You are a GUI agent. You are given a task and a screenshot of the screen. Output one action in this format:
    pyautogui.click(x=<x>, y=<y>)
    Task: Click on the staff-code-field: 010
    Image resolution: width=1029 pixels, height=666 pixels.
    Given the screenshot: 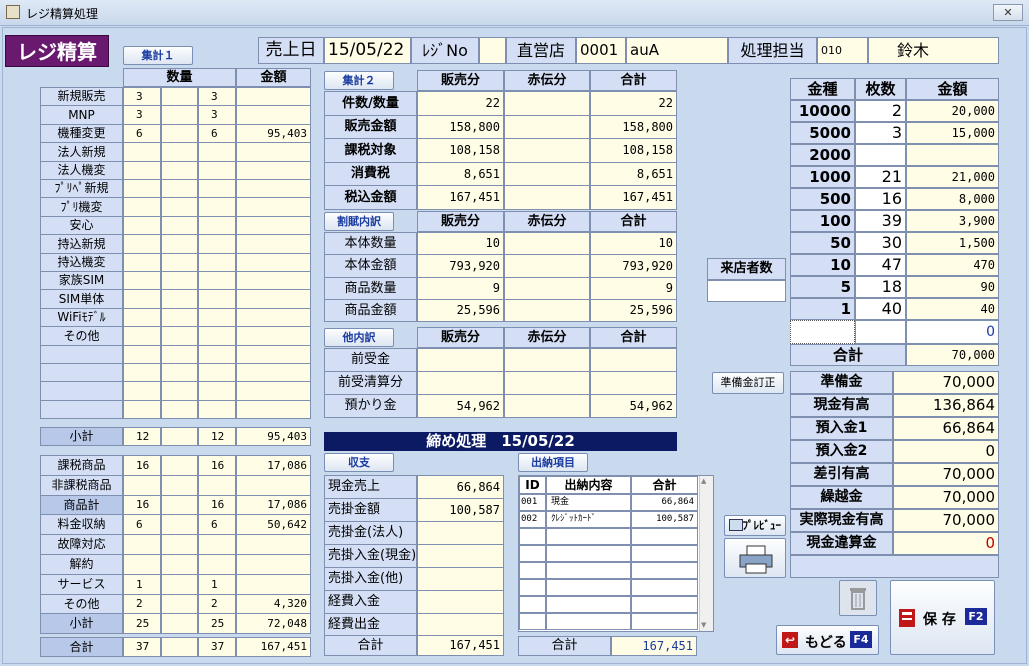 What is the action you would take?
    pyautogui.click(x=842, y=50)
    